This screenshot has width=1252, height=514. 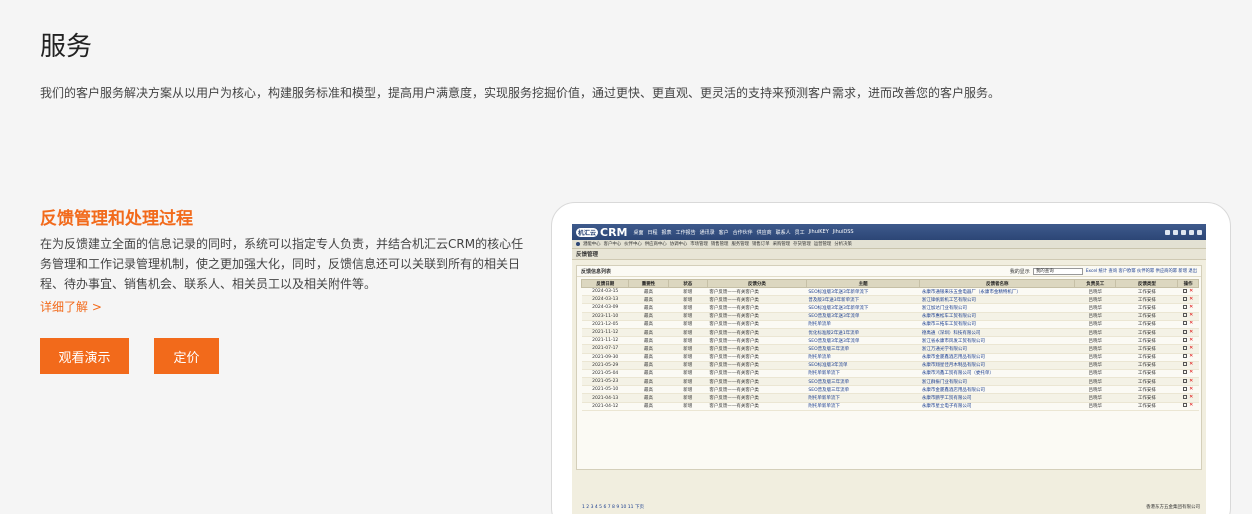 I want to click on learn-more-link: 详细了解 >, so click(x=71, y=306).